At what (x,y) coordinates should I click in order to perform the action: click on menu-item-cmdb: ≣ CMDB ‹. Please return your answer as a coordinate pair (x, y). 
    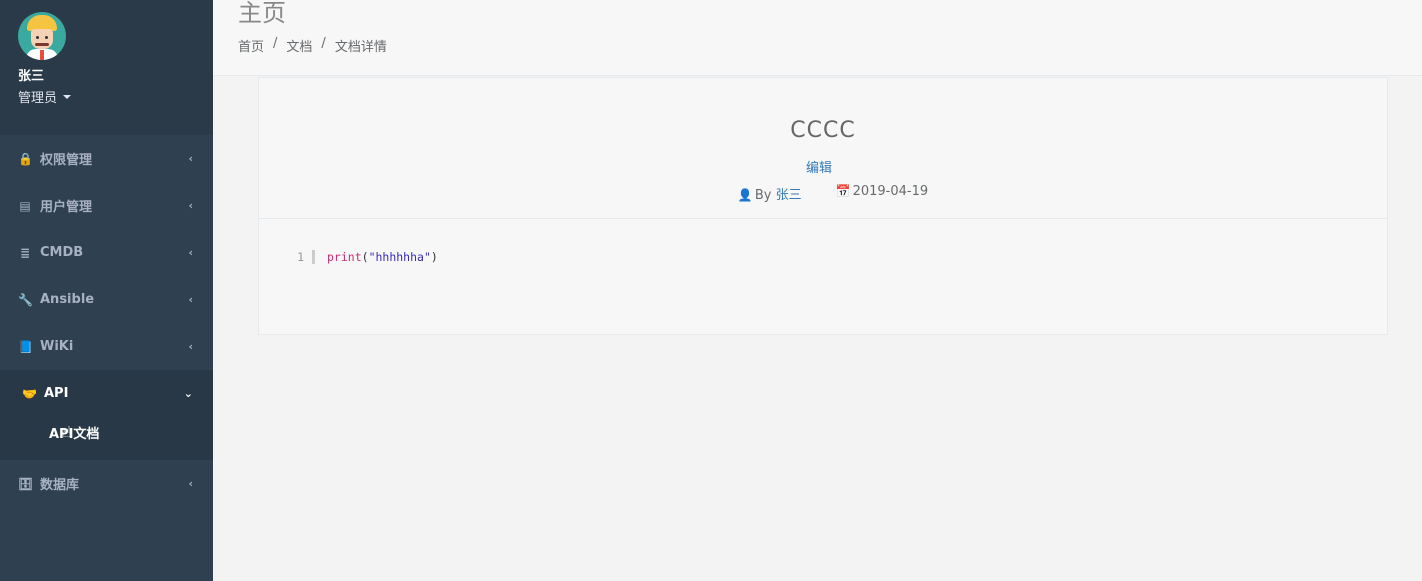
    Looking at the image, I should click on (106, 252).